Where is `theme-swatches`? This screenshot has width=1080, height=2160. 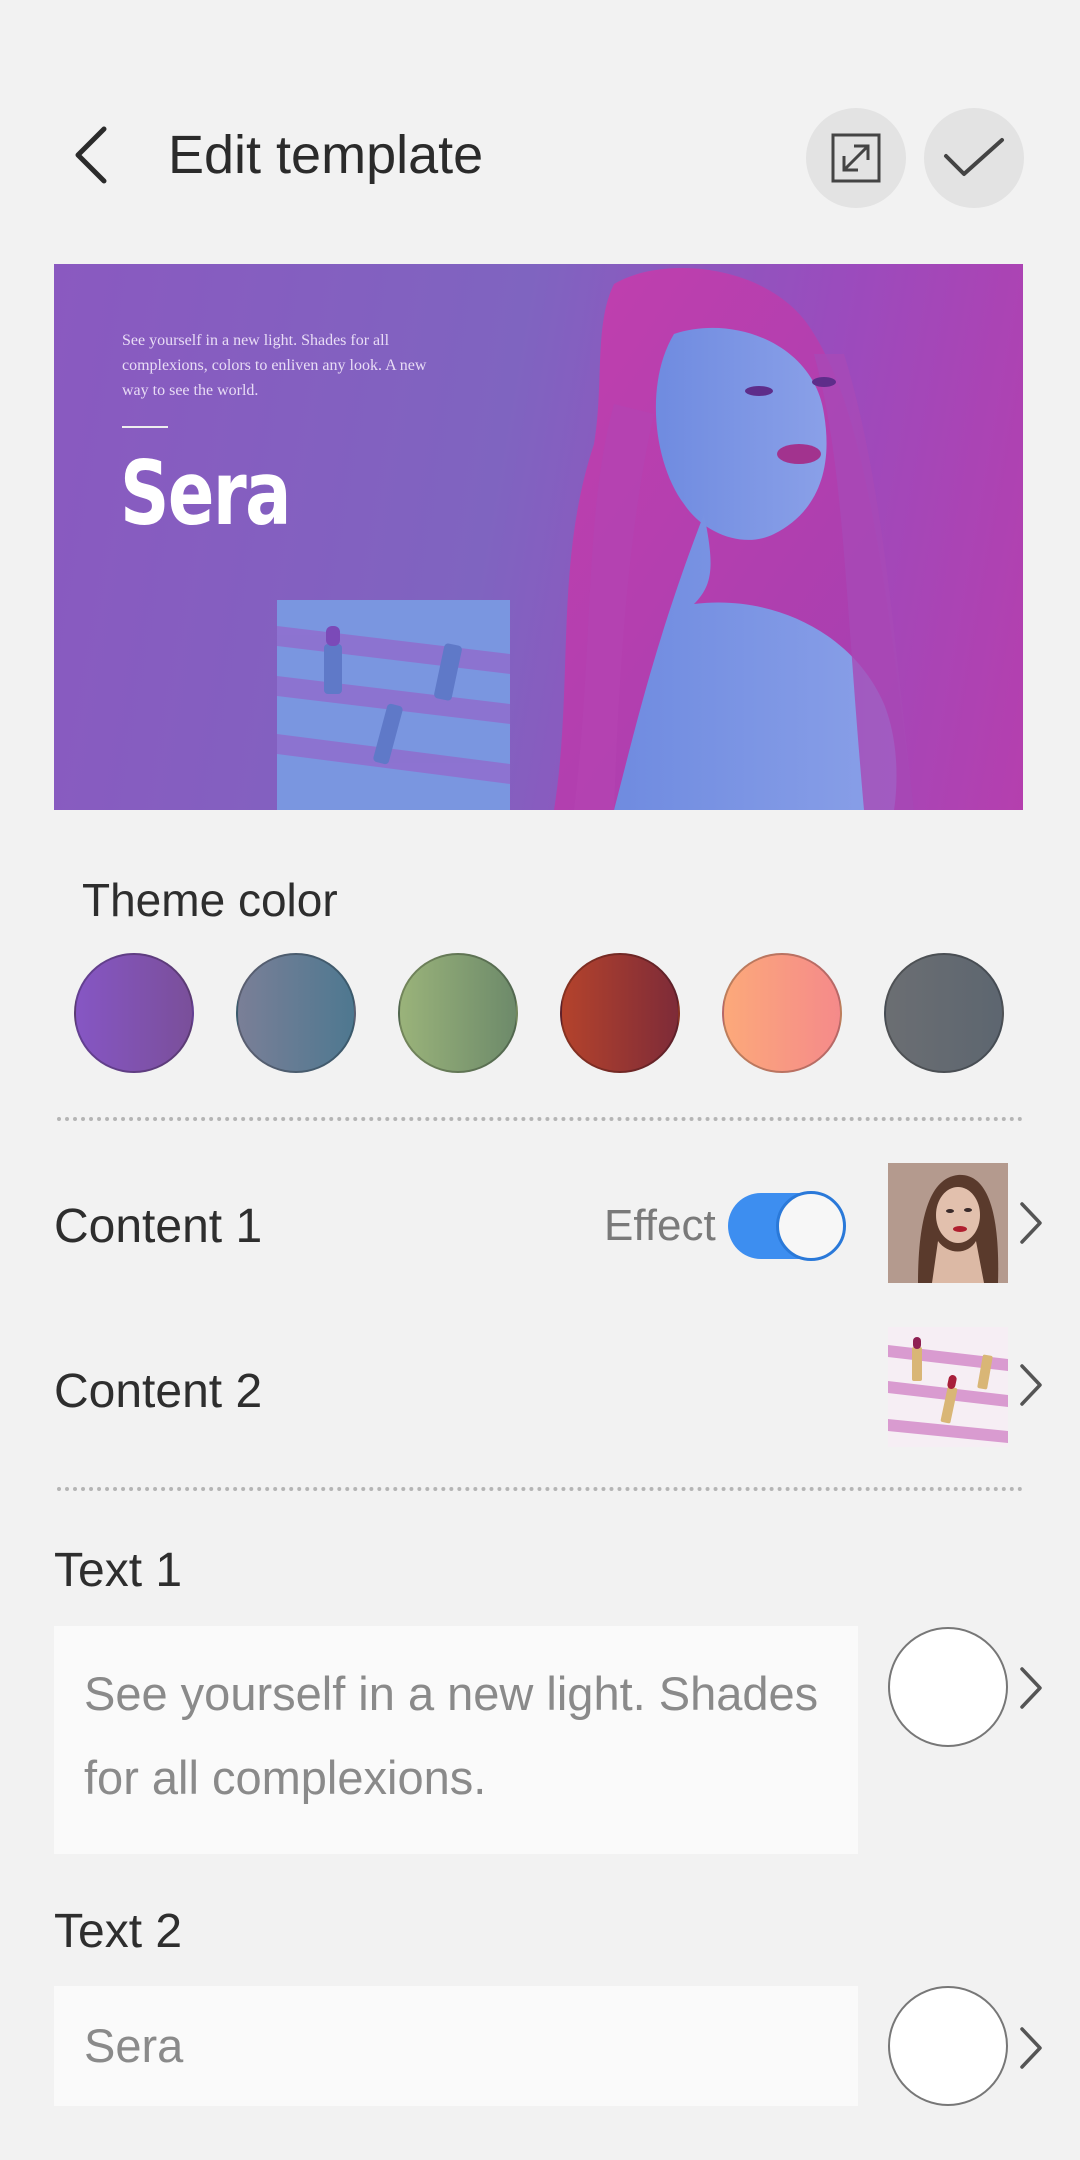
theme-swatches is located at coordinates (544, 1013).